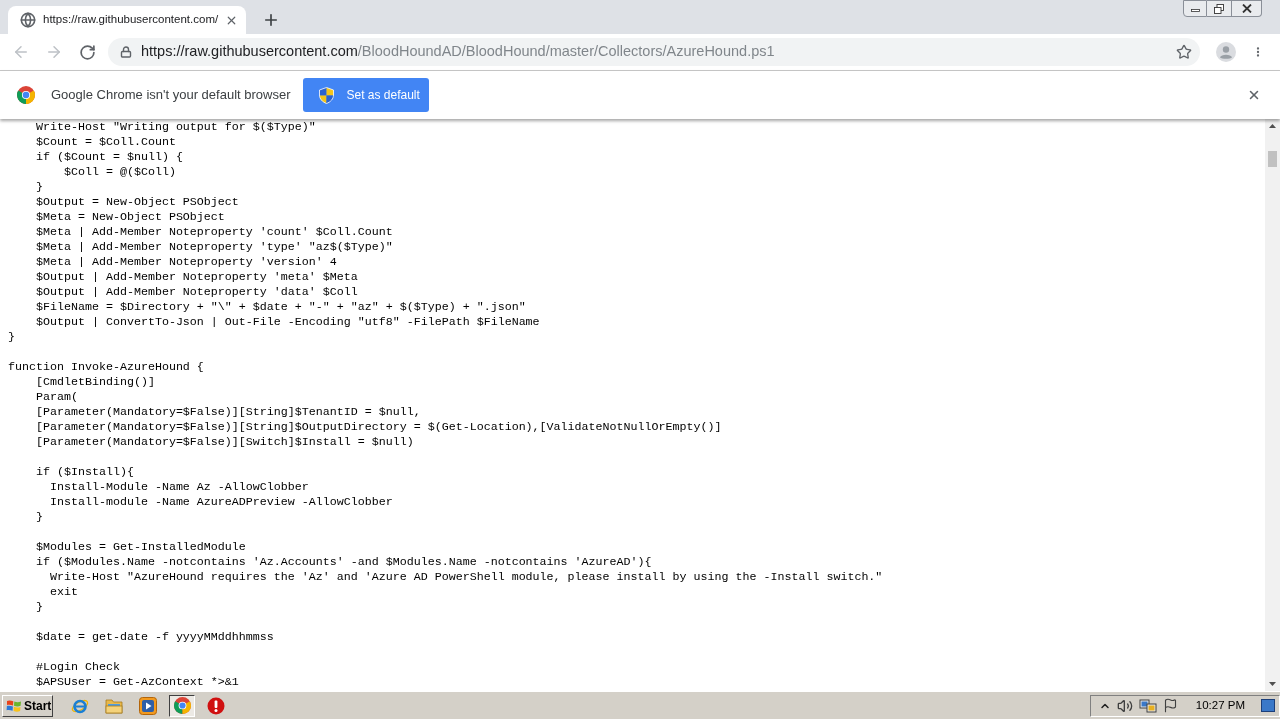 This screenshot has height=720, width=1280. Describe the element at coordinates (216, 705) in the screenshot. I see `alert-icon` at that location.